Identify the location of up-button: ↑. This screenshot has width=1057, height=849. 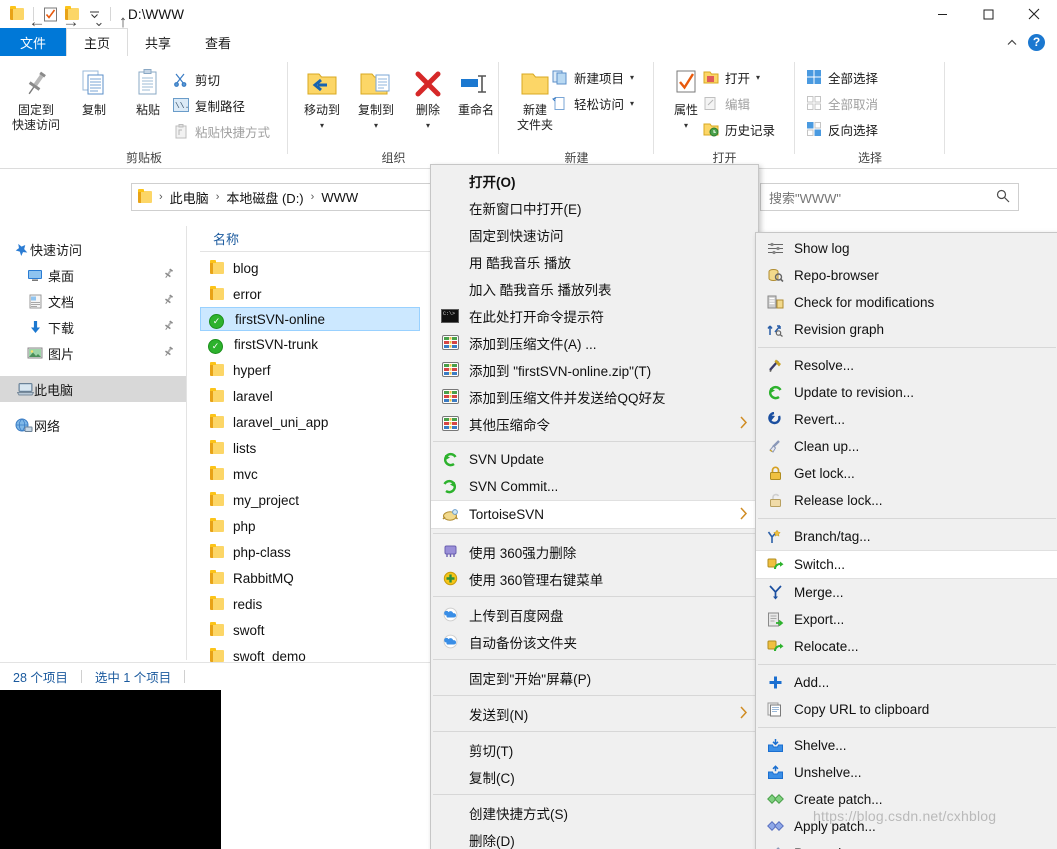
(123, 22).